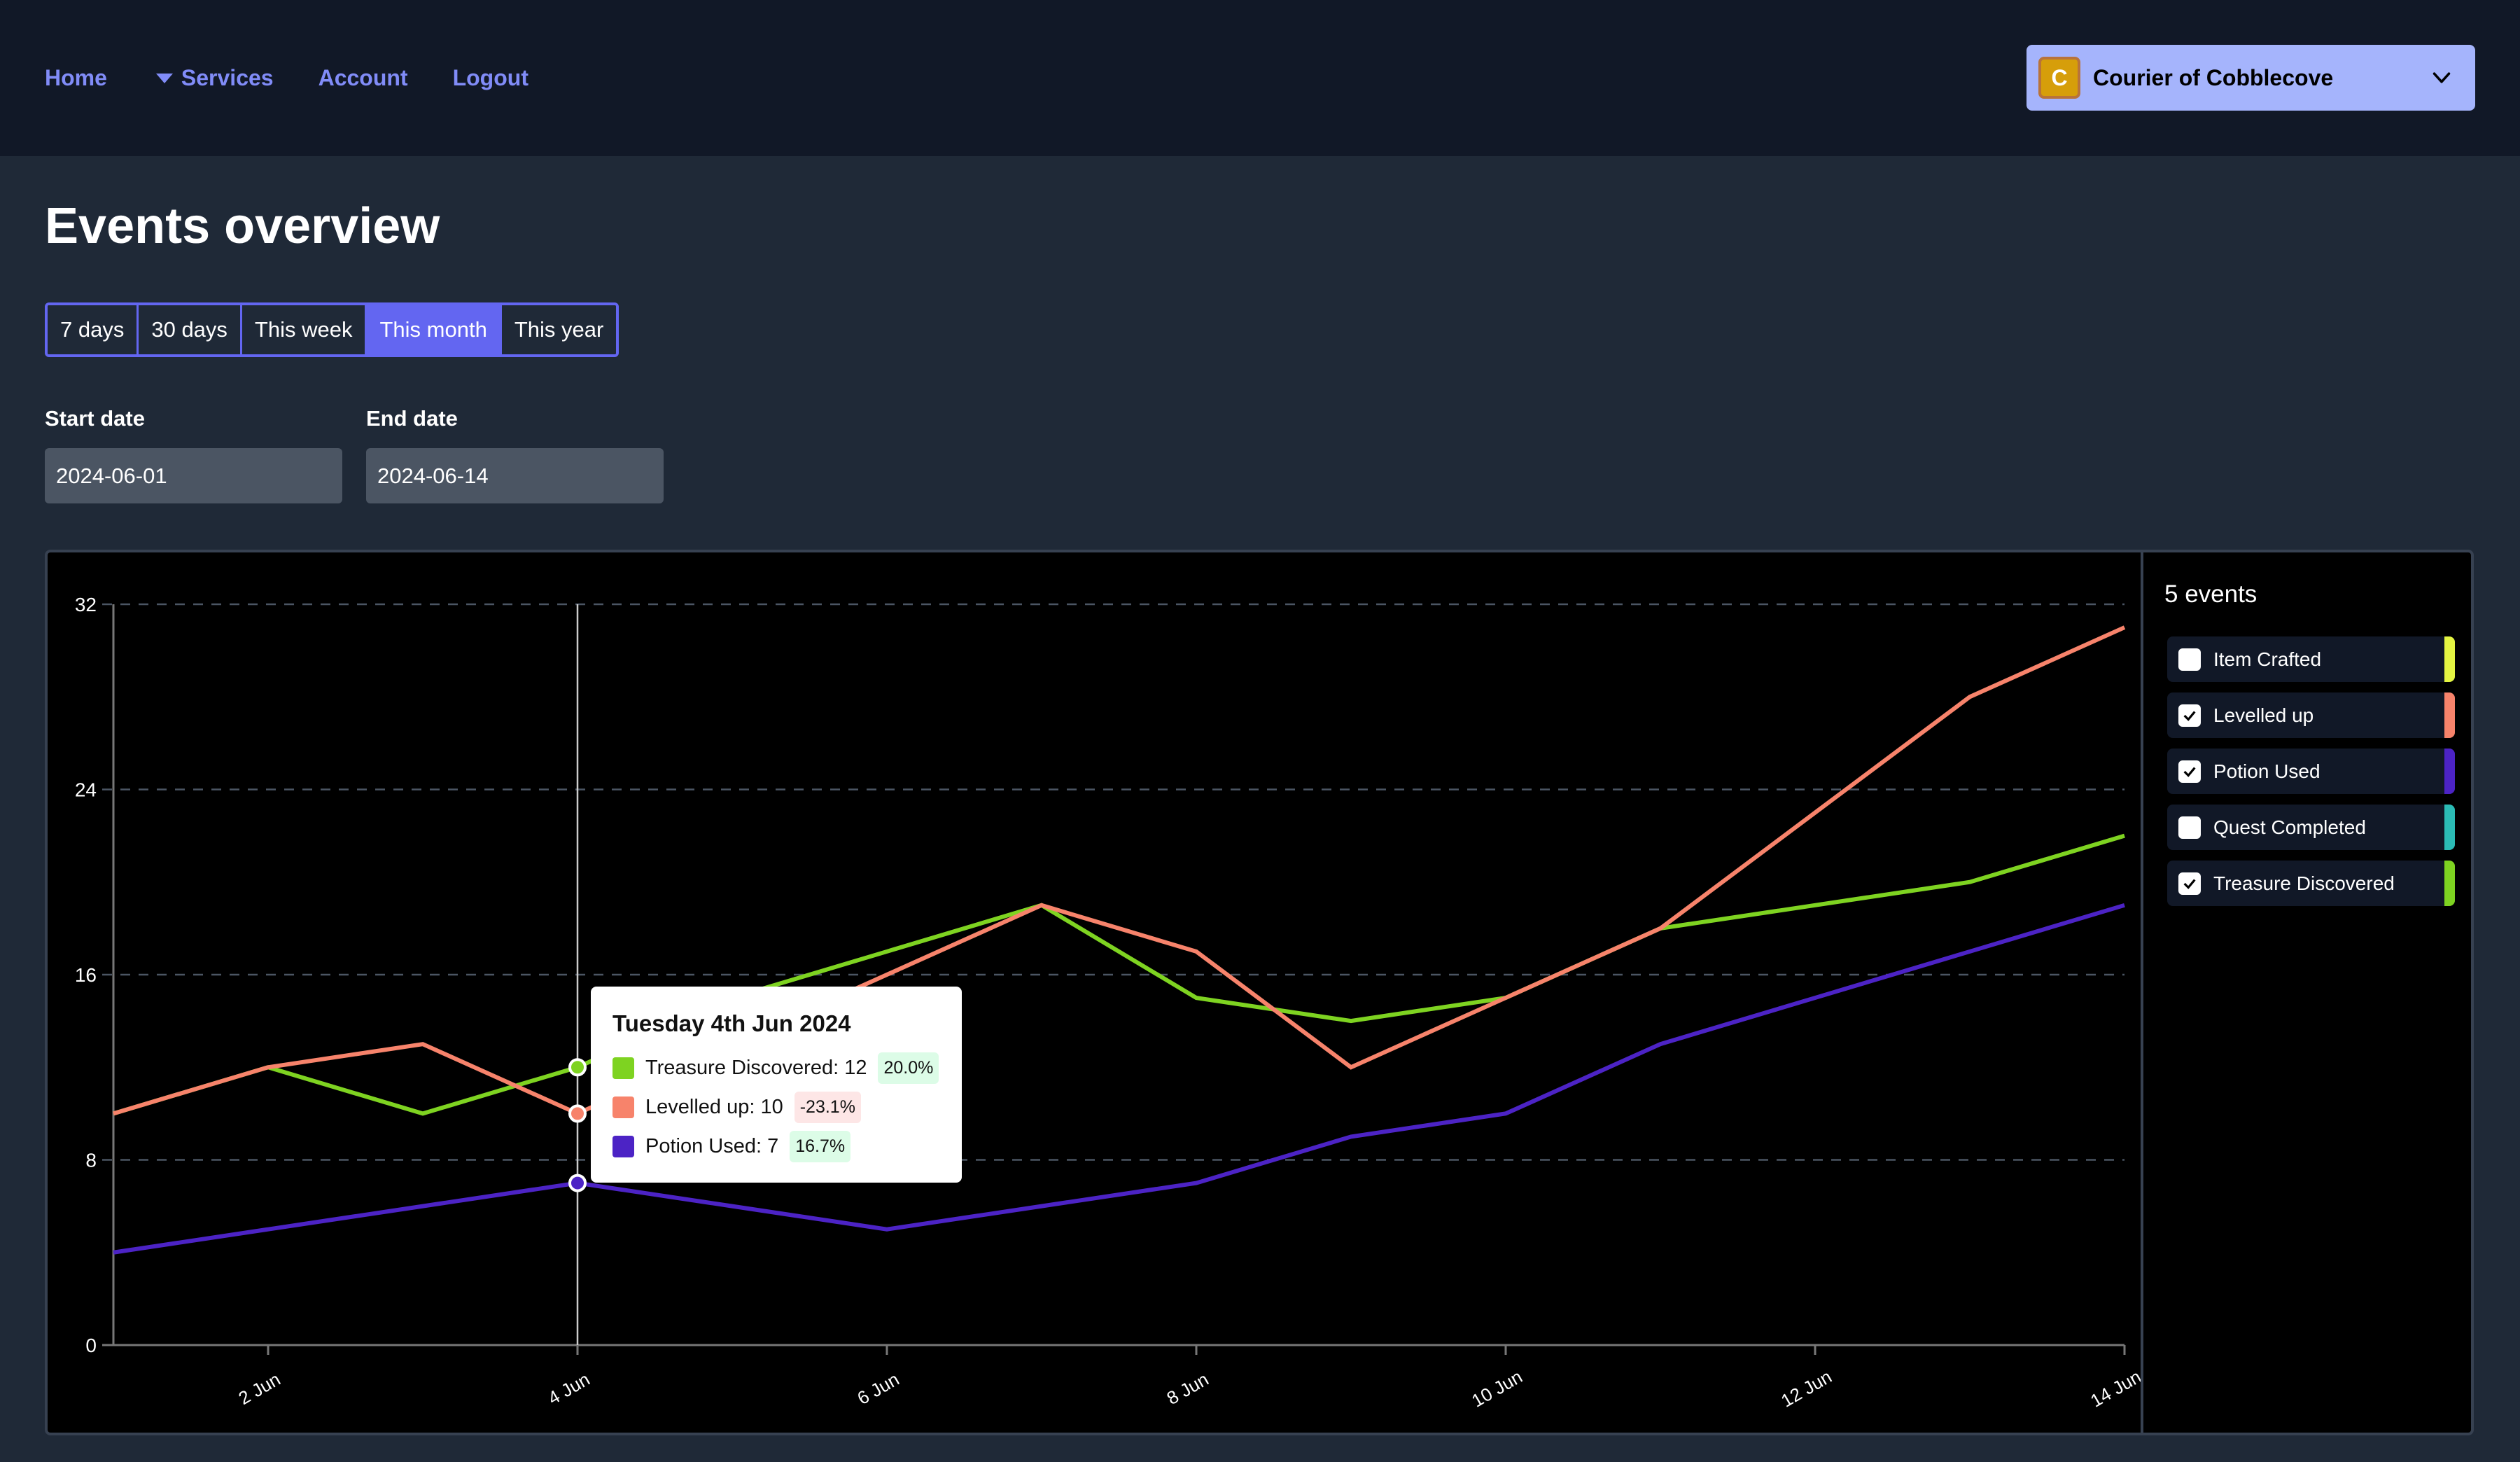  I want to click on x-tick-label: 4 Jun, so click(568, 1388).